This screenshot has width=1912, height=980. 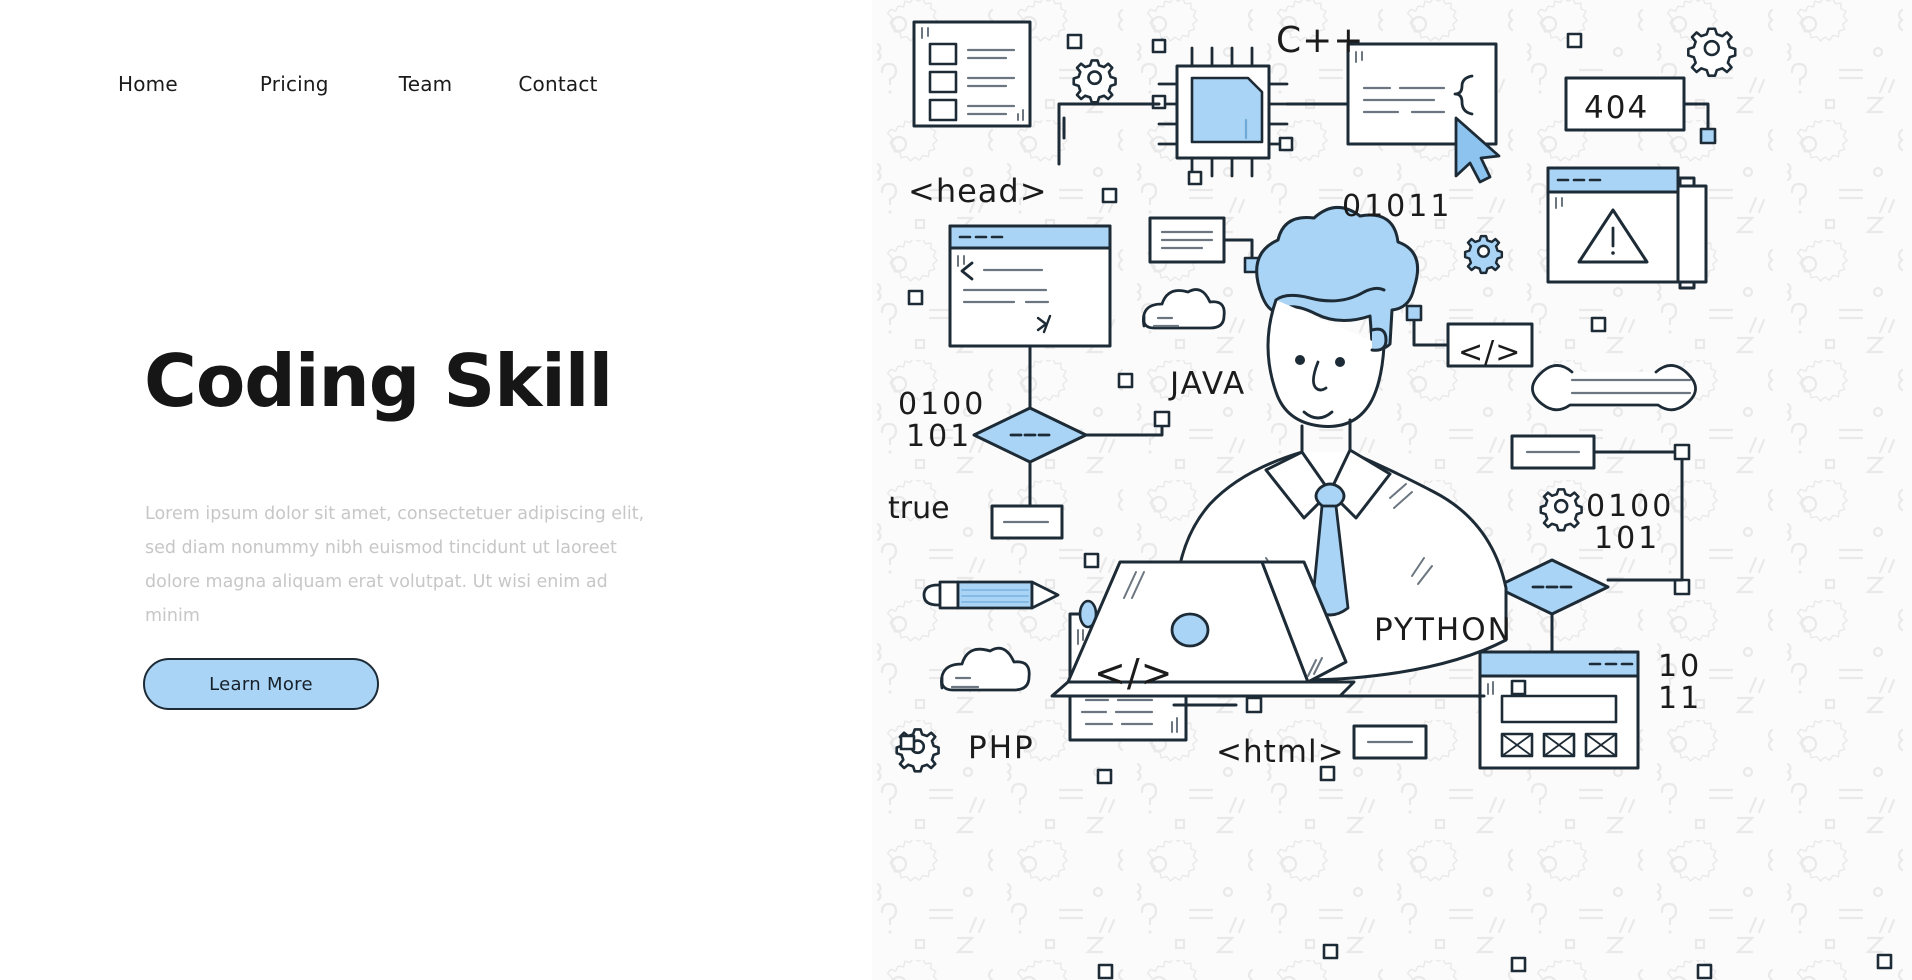 What do you see at coordinates (426, 84) in the screenshot?
I see `nav-item-team: Team` at bounding box center [426, 84].